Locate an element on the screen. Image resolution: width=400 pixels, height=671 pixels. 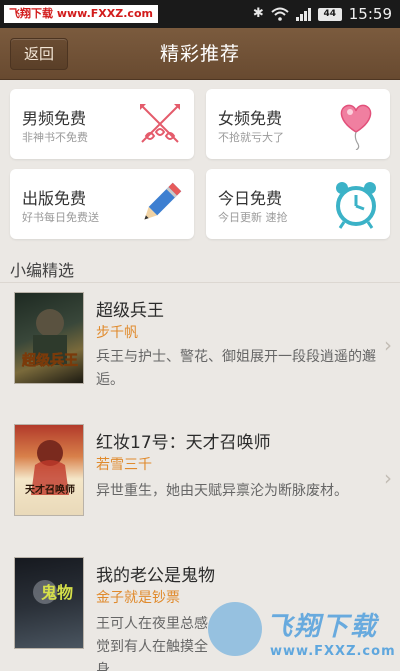
watermark-text: 飞翔下载 is located at coordinates (322, 627).